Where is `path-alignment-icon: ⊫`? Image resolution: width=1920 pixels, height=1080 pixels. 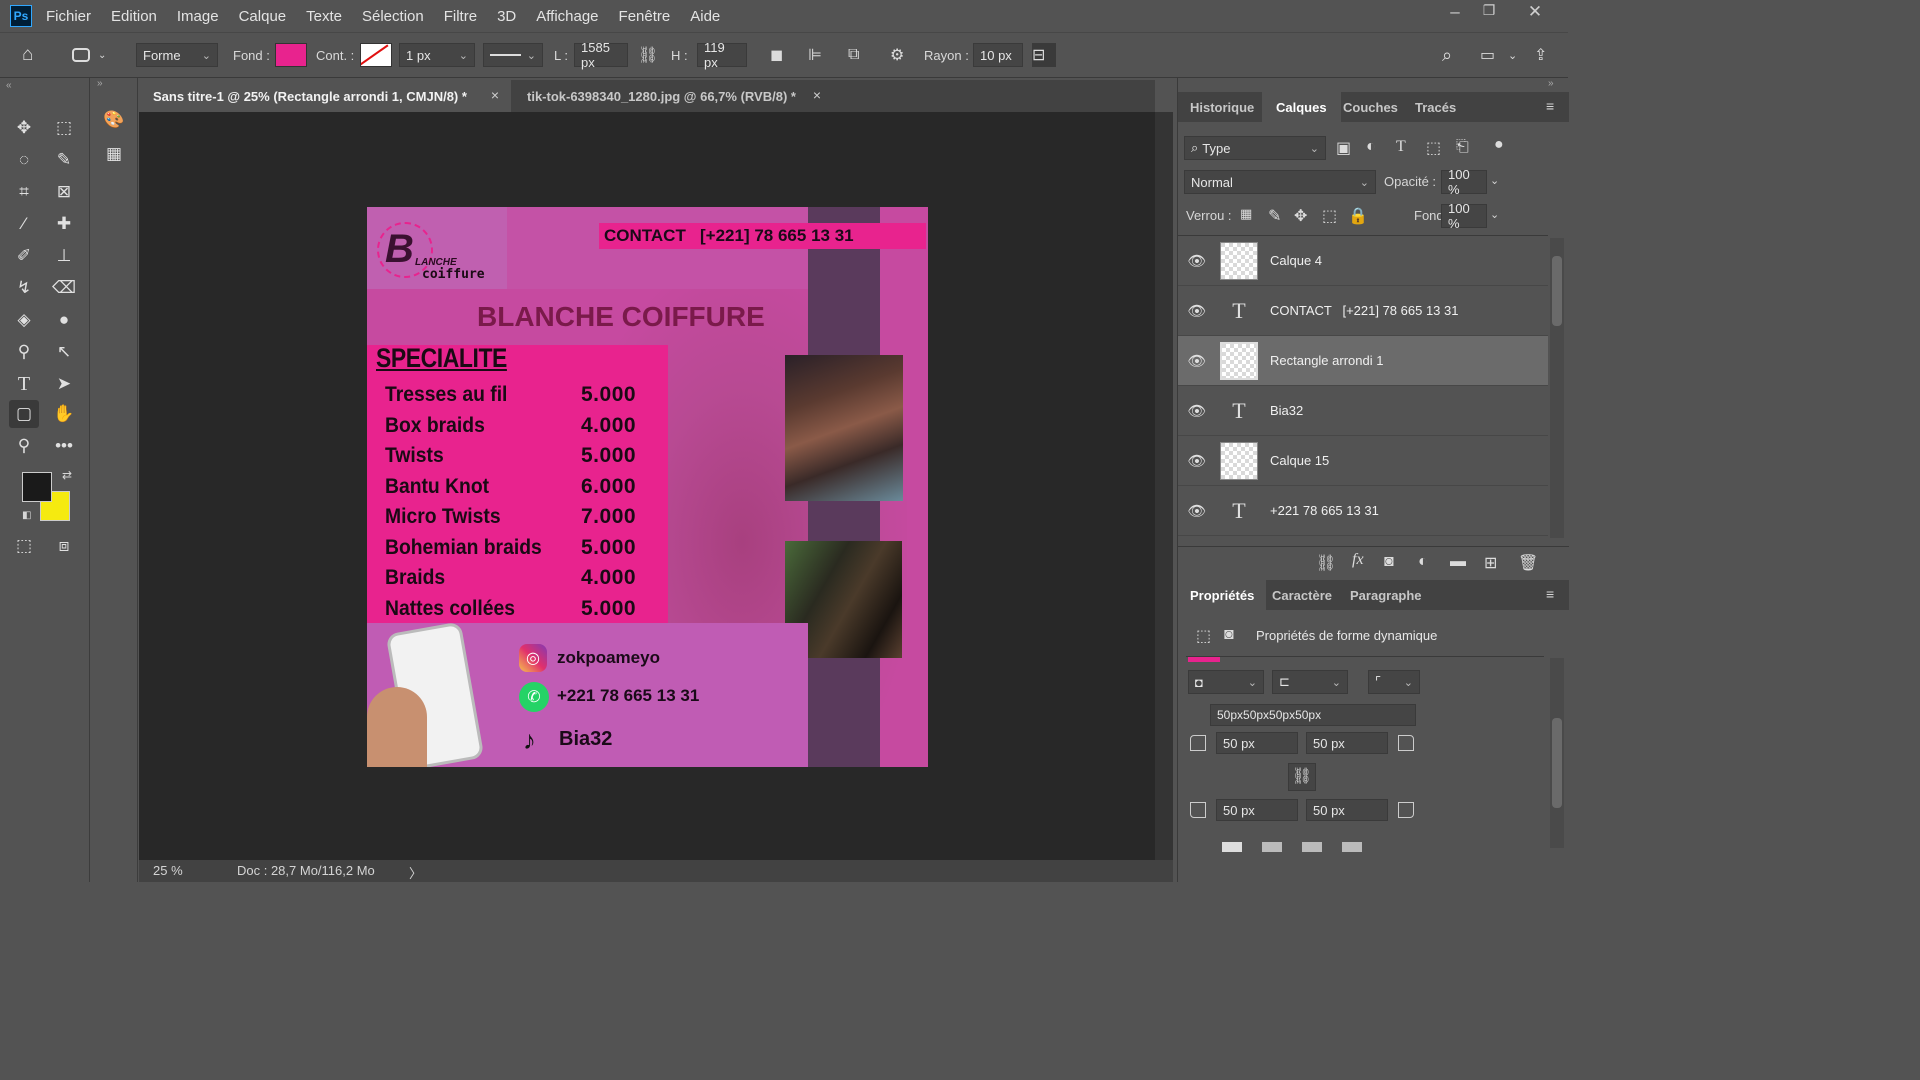
path-alignment-icon: ⊫ is located at coordinates (819, 55).